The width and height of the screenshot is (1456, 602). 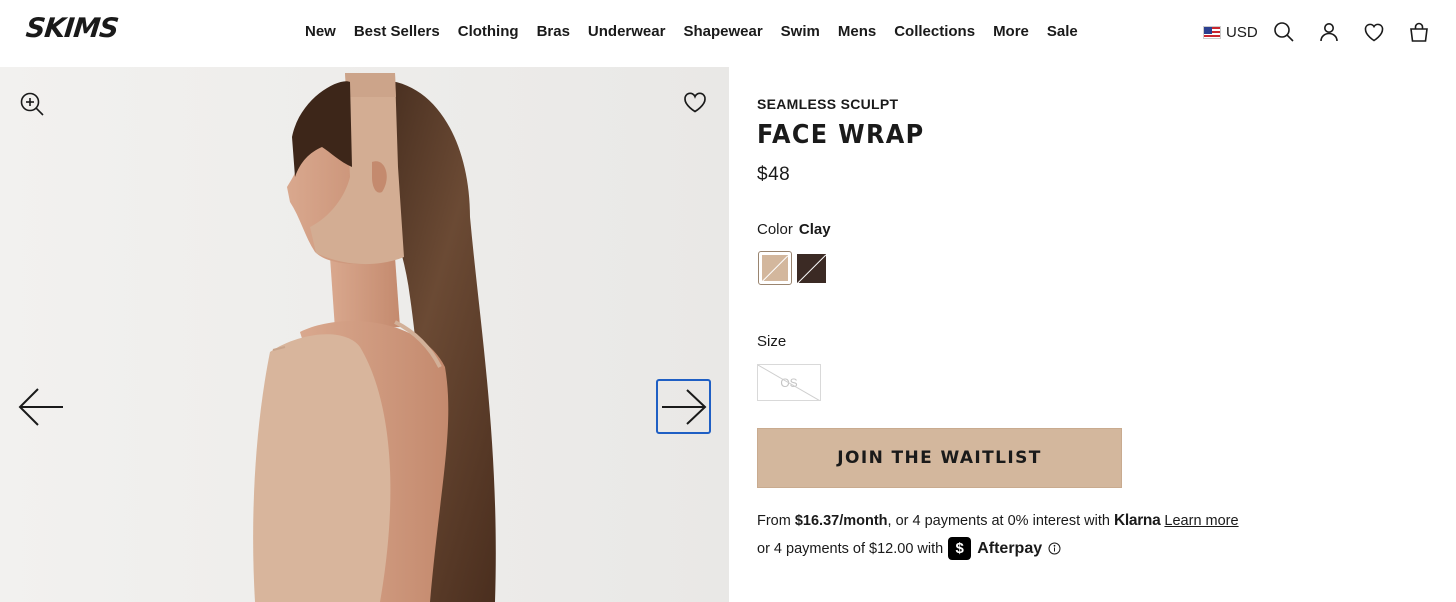 I want to click on nav-item-clothing: Clothing, so click(x=488, y=32).